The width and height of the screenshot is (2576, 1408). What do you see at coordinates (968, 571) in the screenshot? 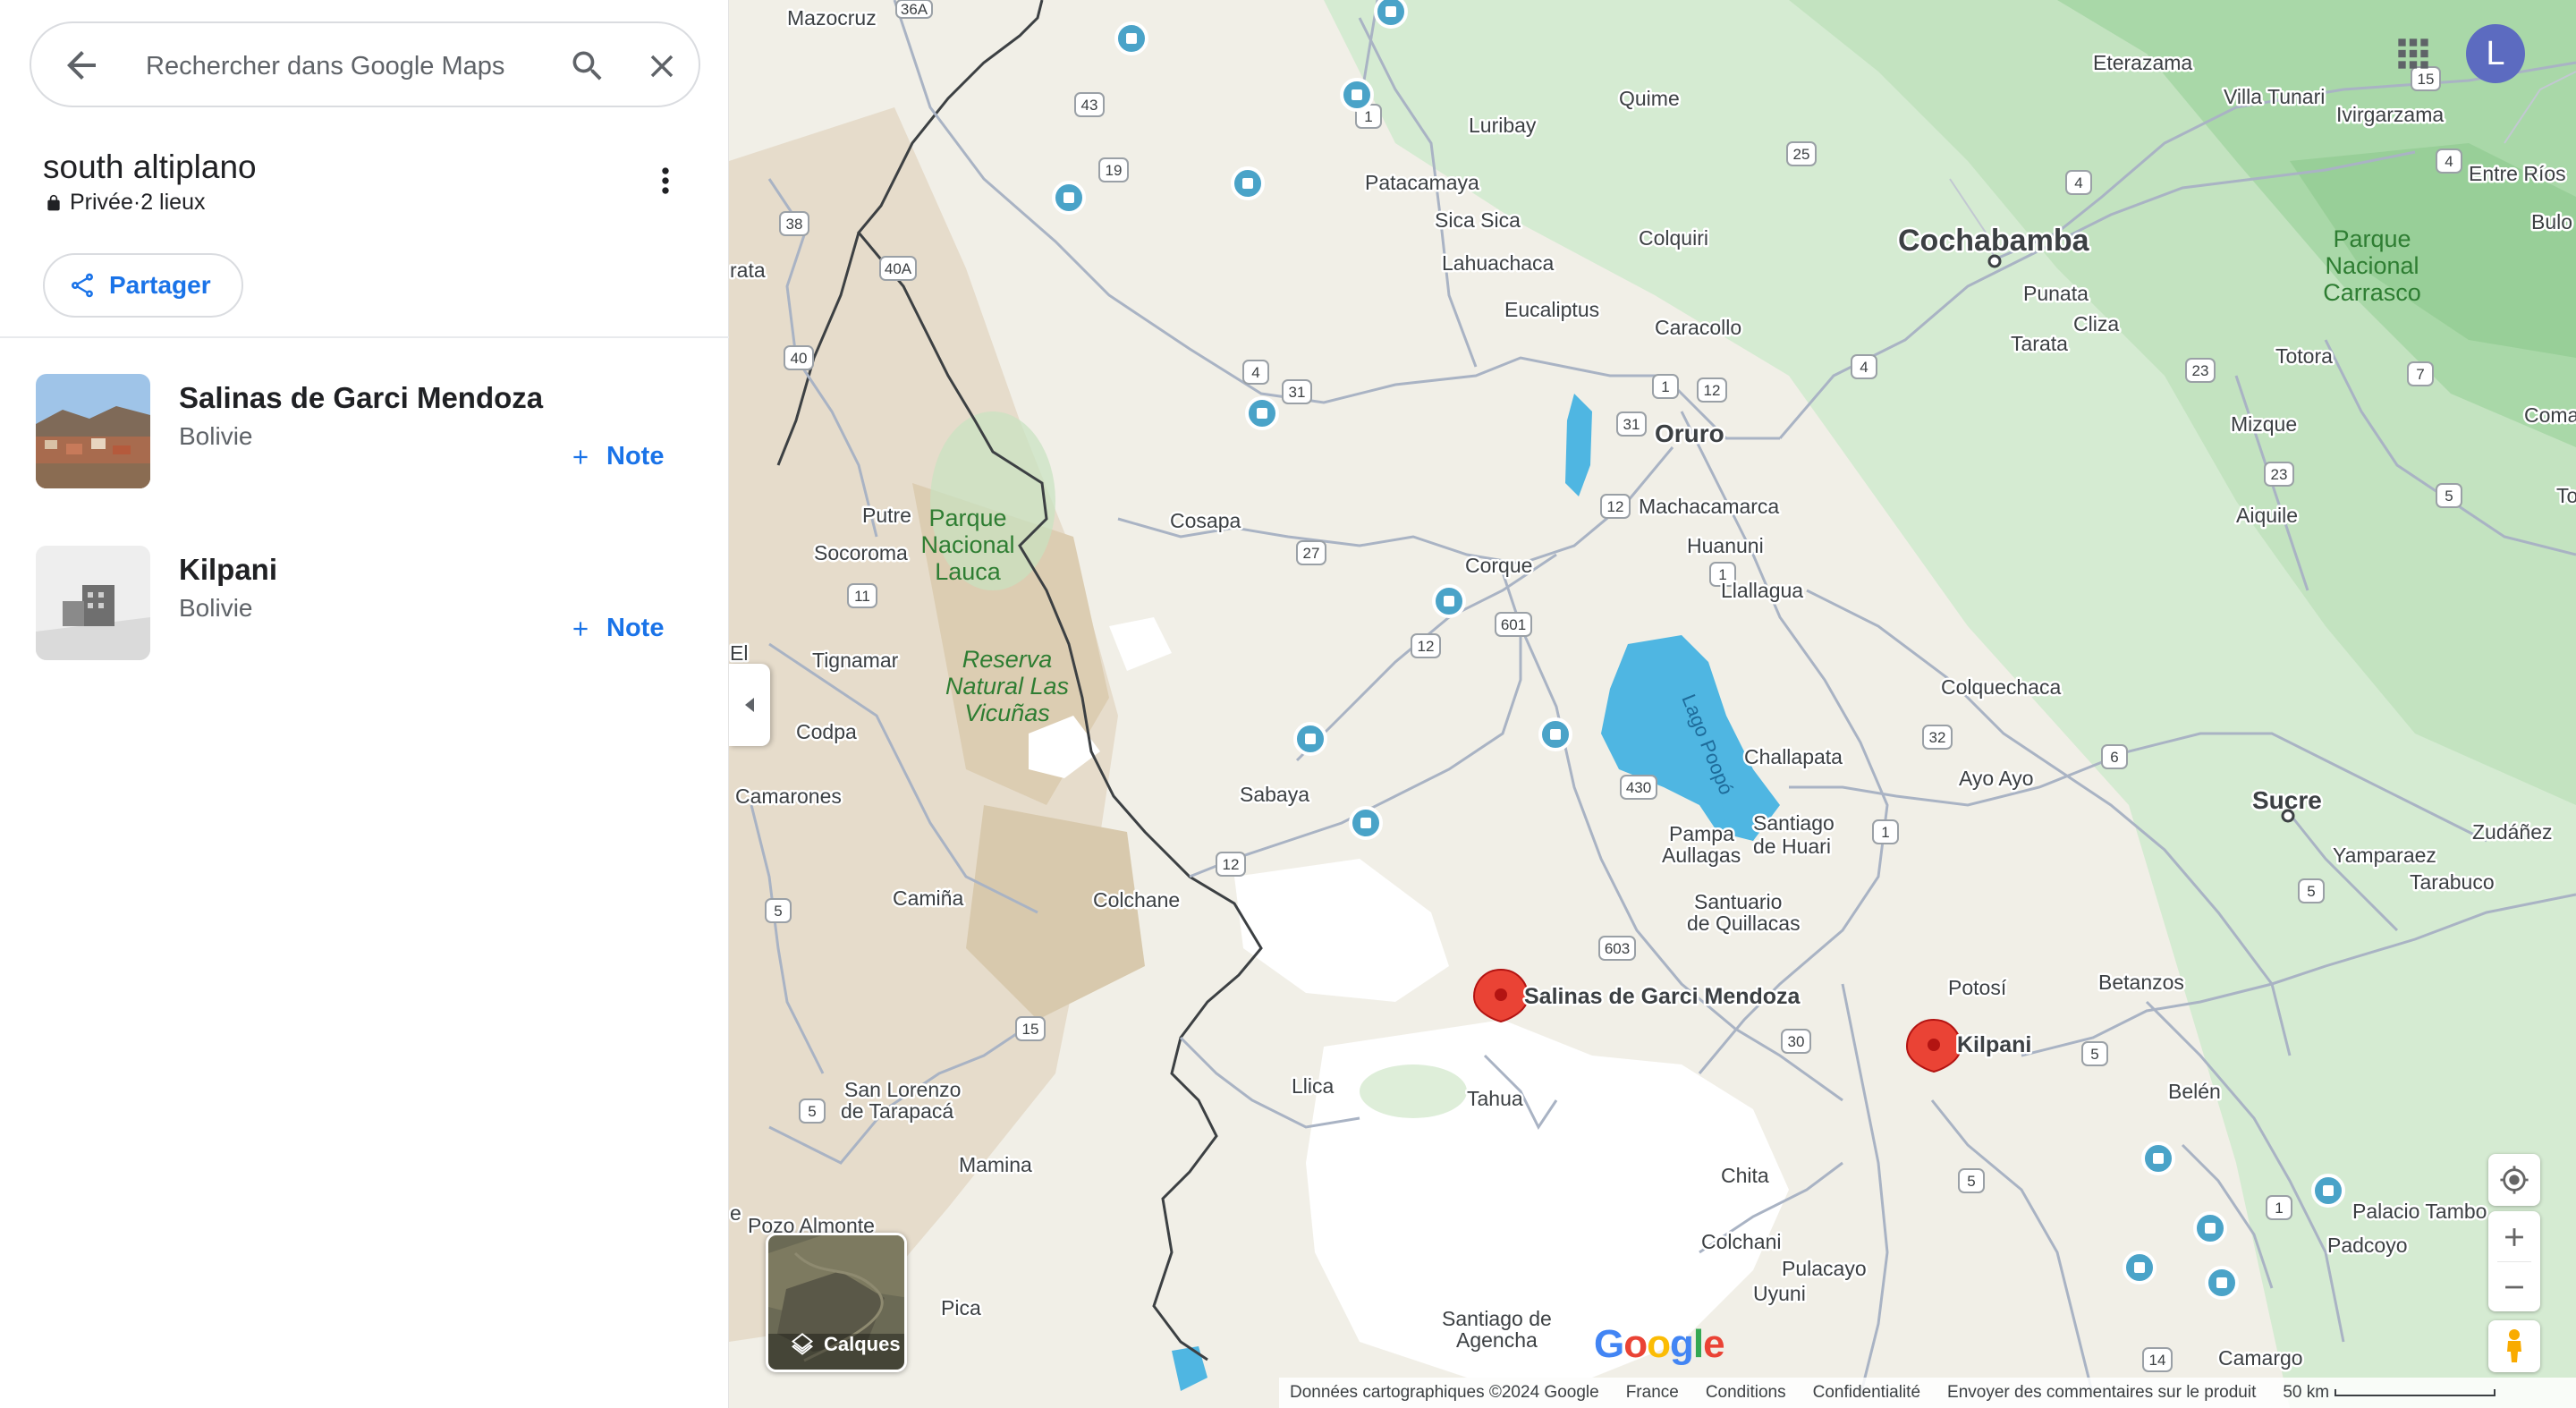
I see `park-label: Lauca` at bounding box center [968, 571].